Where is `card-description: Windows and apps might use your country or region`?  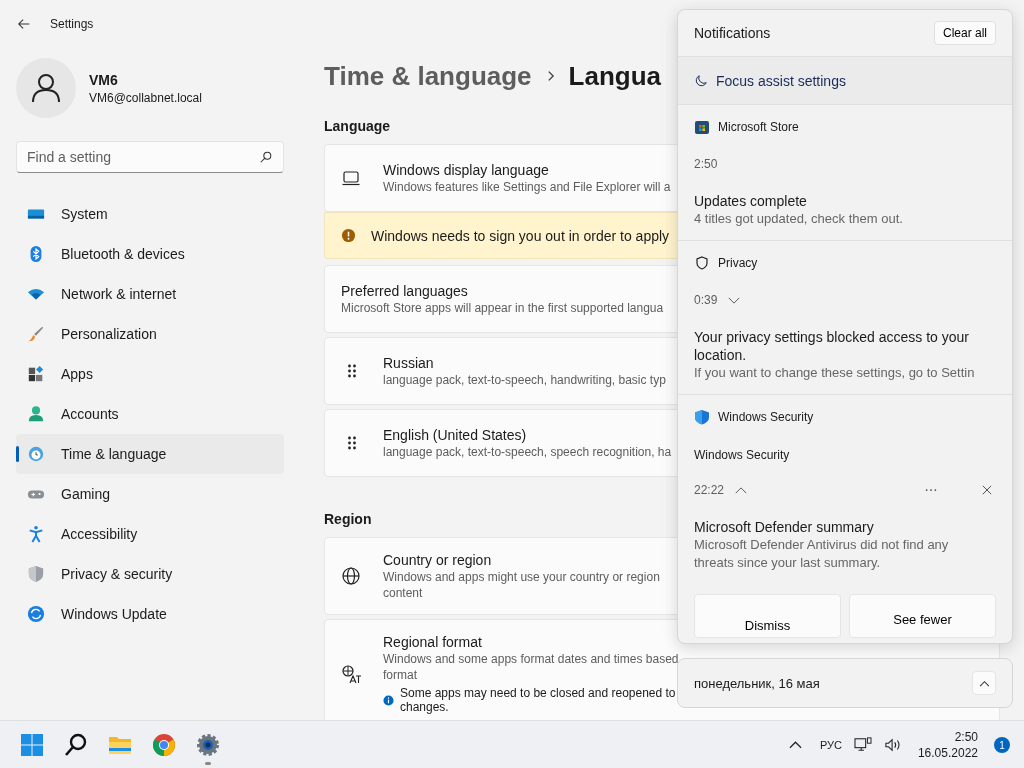 card-description: Windows and apps might use your country or region is located at coordinates (521, 577).